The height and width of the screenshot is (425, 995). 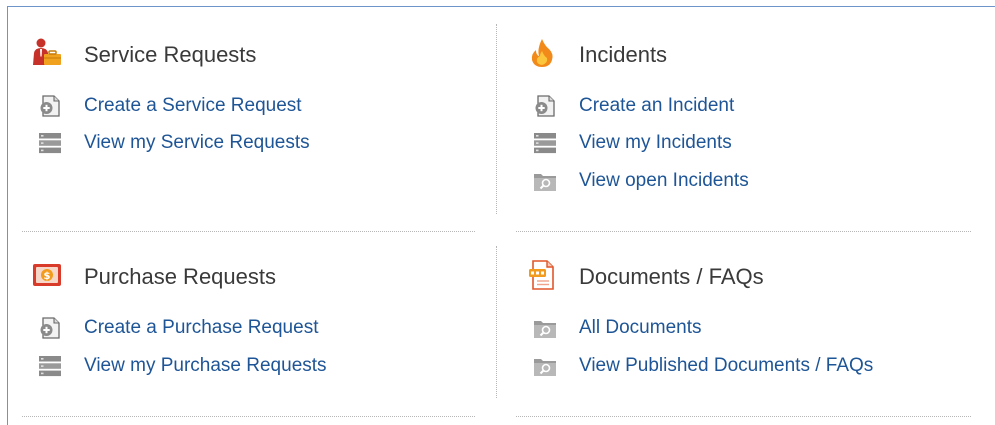 What do you see at coordinates (205, 366) in the screenshot?
I see `link-label: View my Purchase Requests` at bounding box center [205, 366].